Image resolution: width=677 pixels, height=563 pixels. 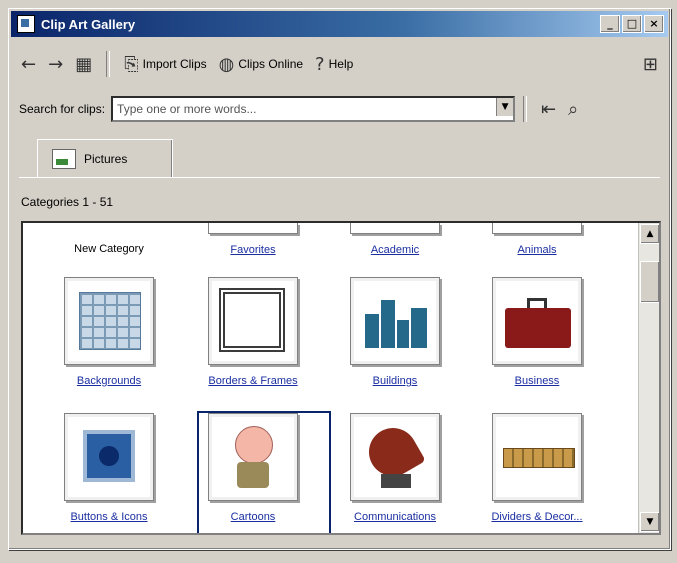 I want to click on new-category-item: New Category, so click(x=109, y=244).